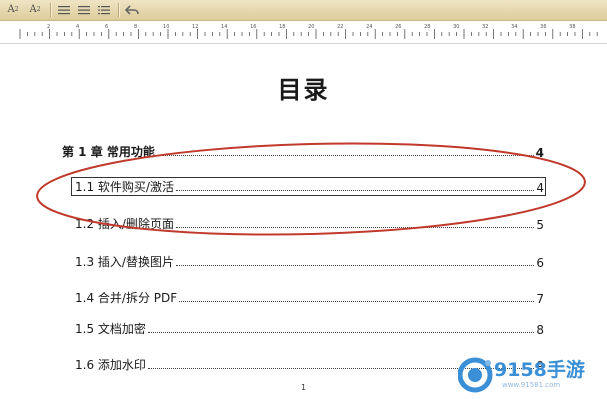 This screenshot has width=607, height=399. Describe the element at coordinates (110, 365) in the screenshot. I see `toc-entry-text: 1.6 添加水印` at that location.